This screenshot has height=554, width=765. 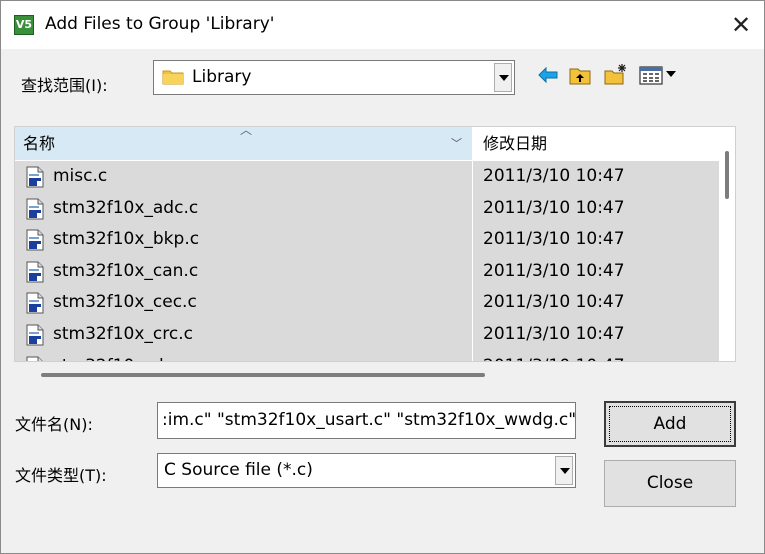 I want to click on file-row: stm32f10x_dac.c 2011/3/10 10:47, so click(x=367, y=355).